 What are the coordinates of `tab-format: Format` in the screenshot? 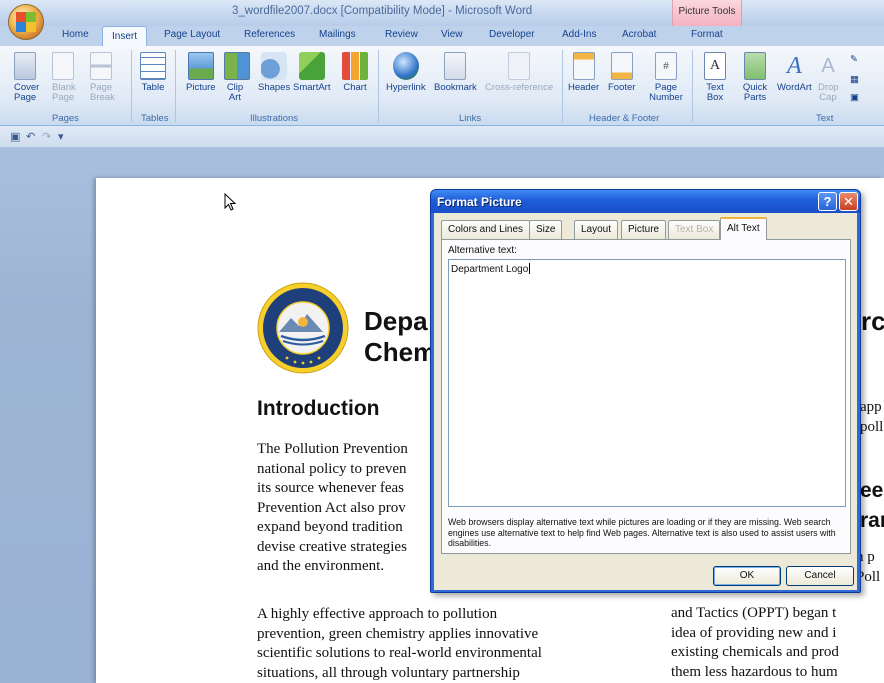 It's located at (707, 34).